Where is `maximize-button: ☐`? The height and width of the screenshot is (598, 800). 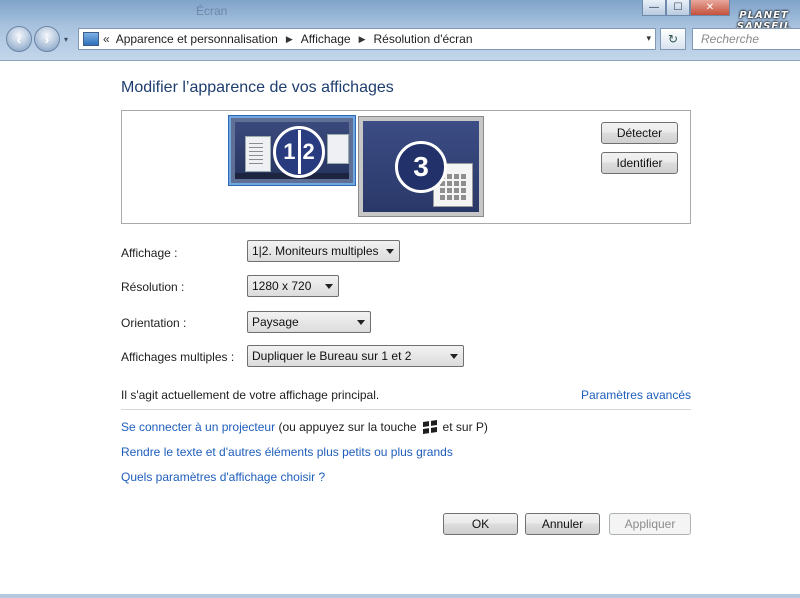 maximize-button: ☐ is located at coordinates (678, 8).